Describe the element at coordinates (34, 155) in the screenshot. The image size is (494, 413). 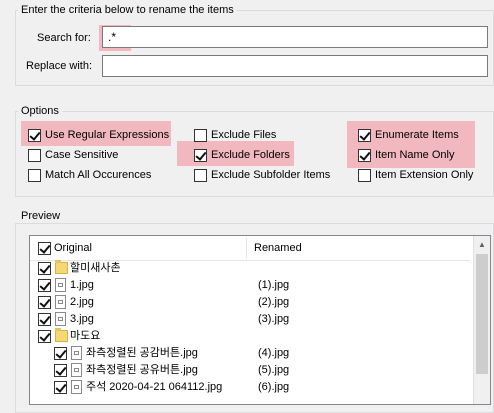
I see `case-sensitive-checkbox` at that location.